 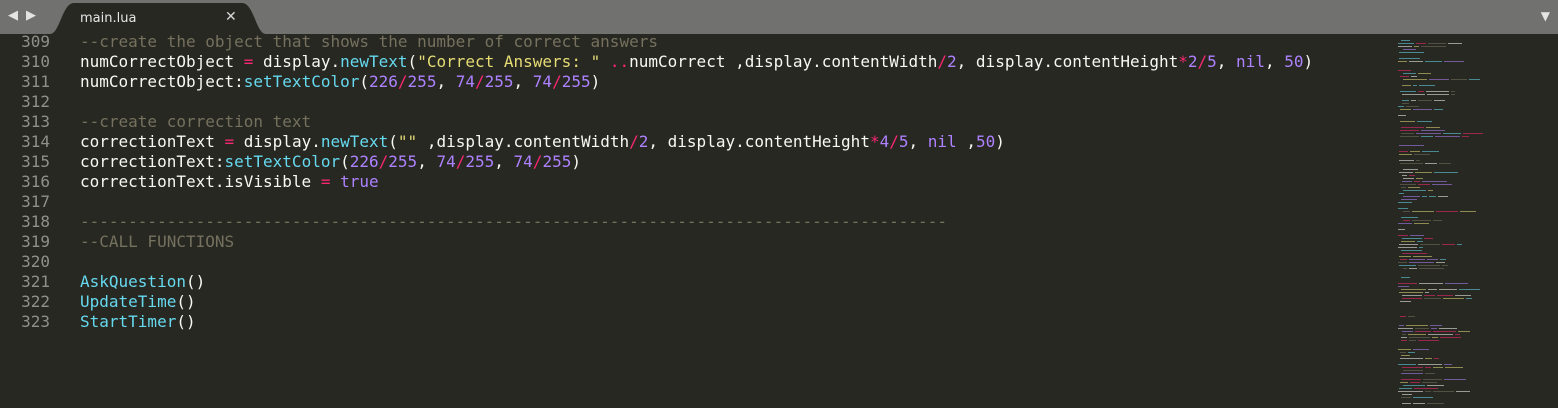 I want to click on line-number: 319, so click(x=35, y=241).